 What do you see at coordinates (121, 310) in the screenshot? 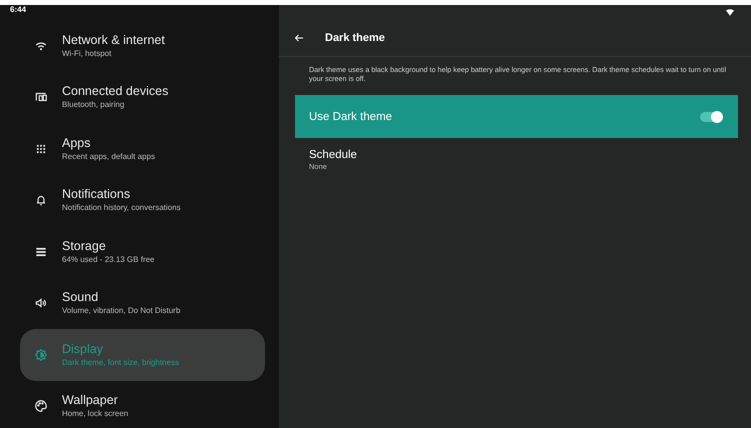
I see `item-subtitle: Volume, vibration, Do Not Disturb` at bounding box center [121, 310].